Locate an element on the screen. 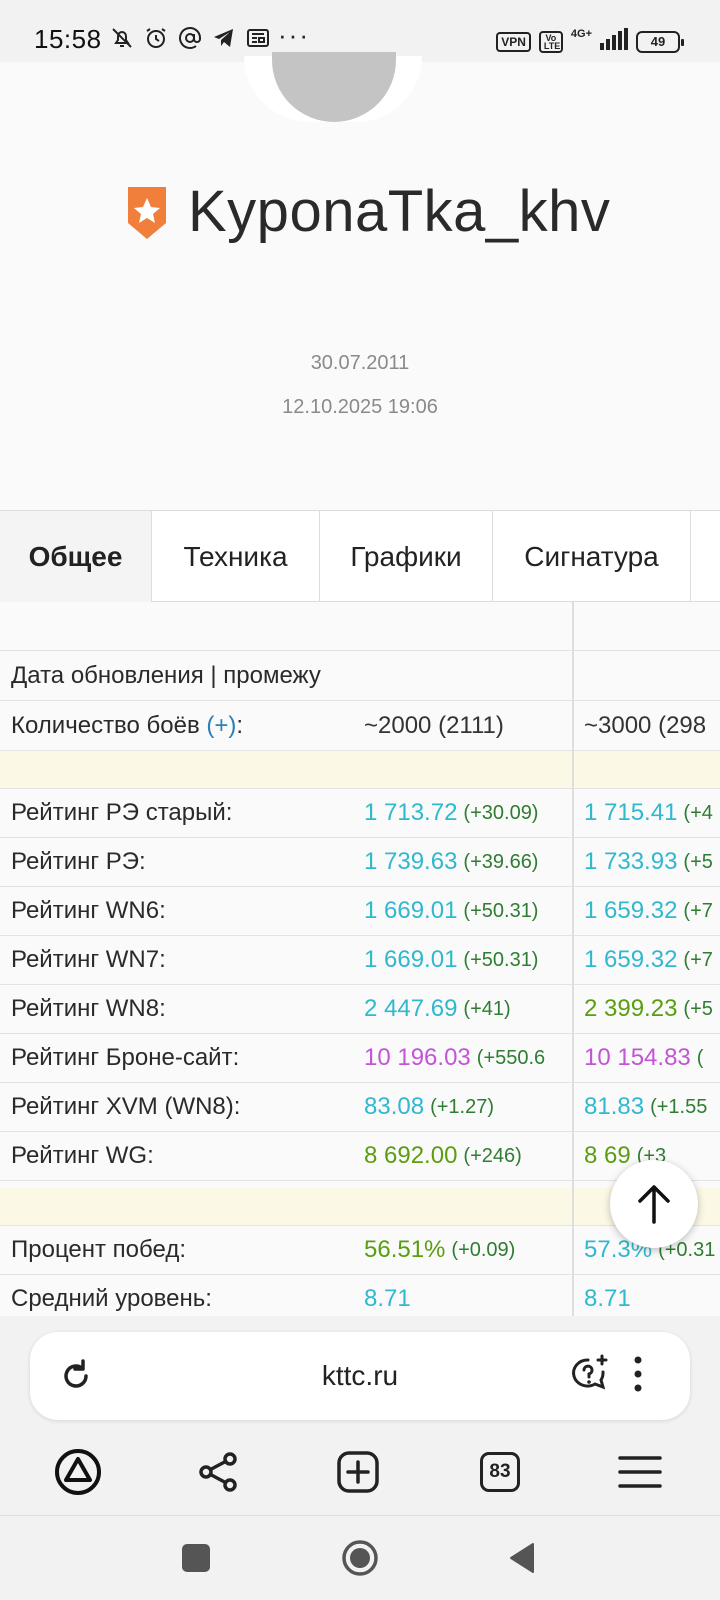  hamburger-icon is located at coordinates (640, 1472).